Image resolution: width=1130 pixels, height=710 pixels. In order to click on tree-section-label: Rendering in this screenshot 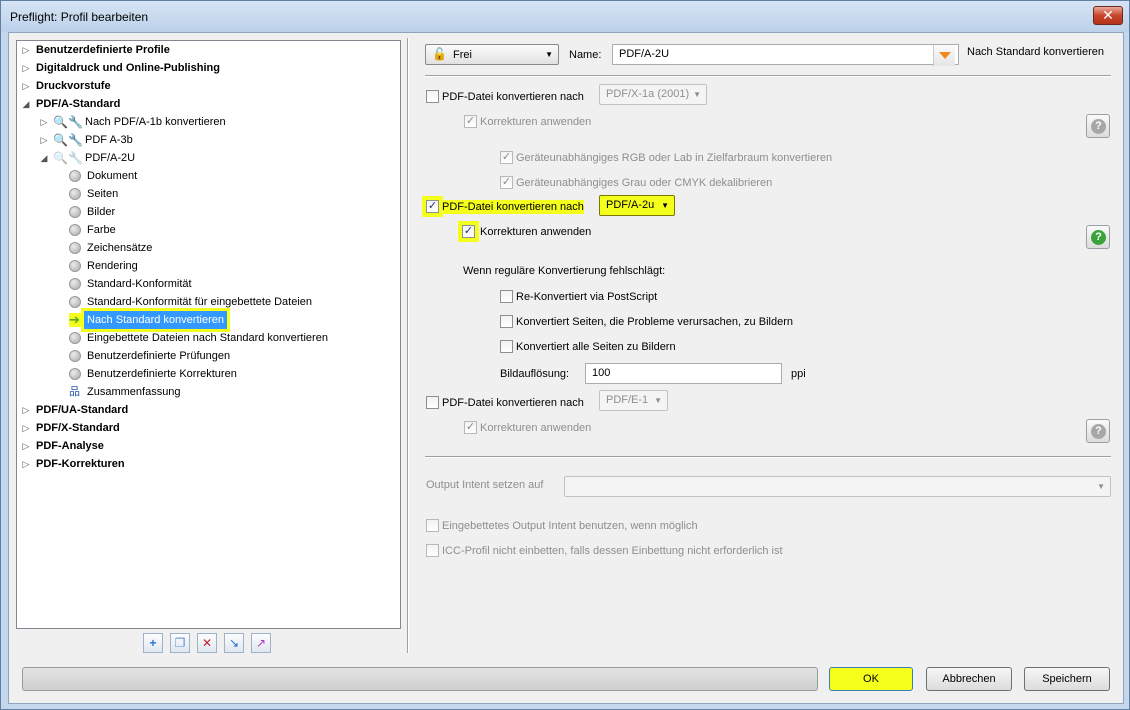, I will do `click(112, 266)`.